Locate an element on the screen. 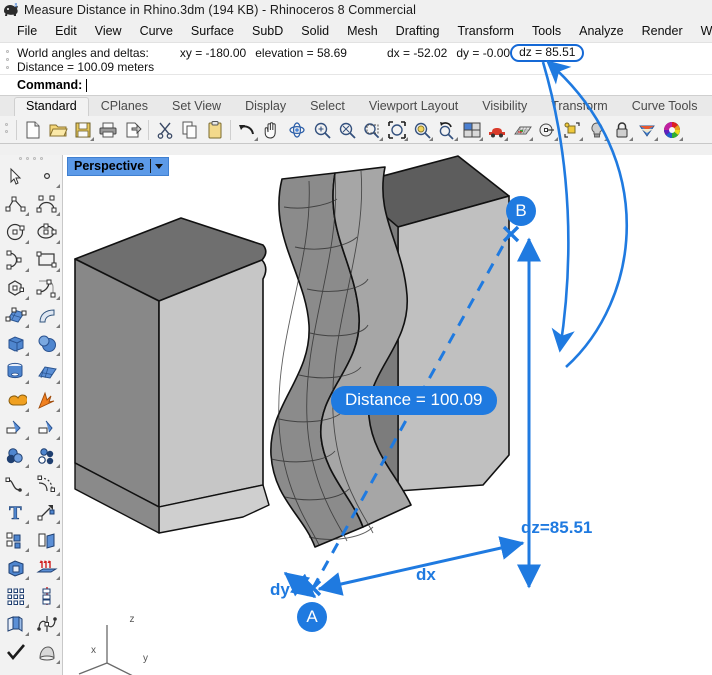 The width and height of the screenshot is (712, 675). eraser-icon is located at coordinates (15, 670).